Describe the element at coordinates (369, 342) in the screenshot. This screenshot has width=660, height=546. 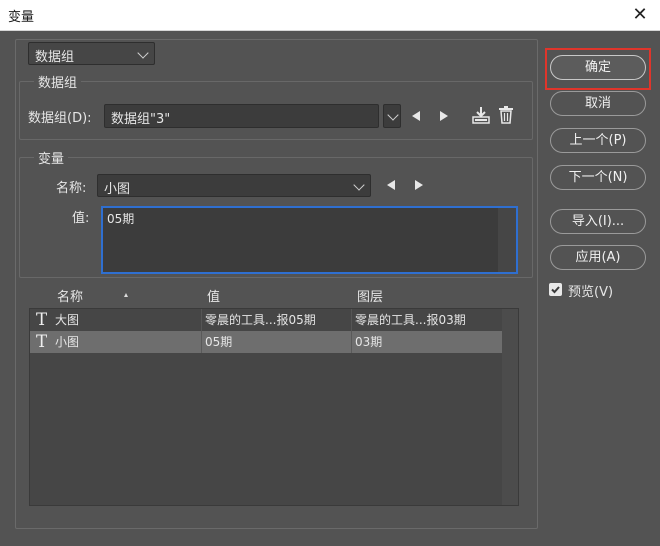
I see `row-layer: 03期` at that location.